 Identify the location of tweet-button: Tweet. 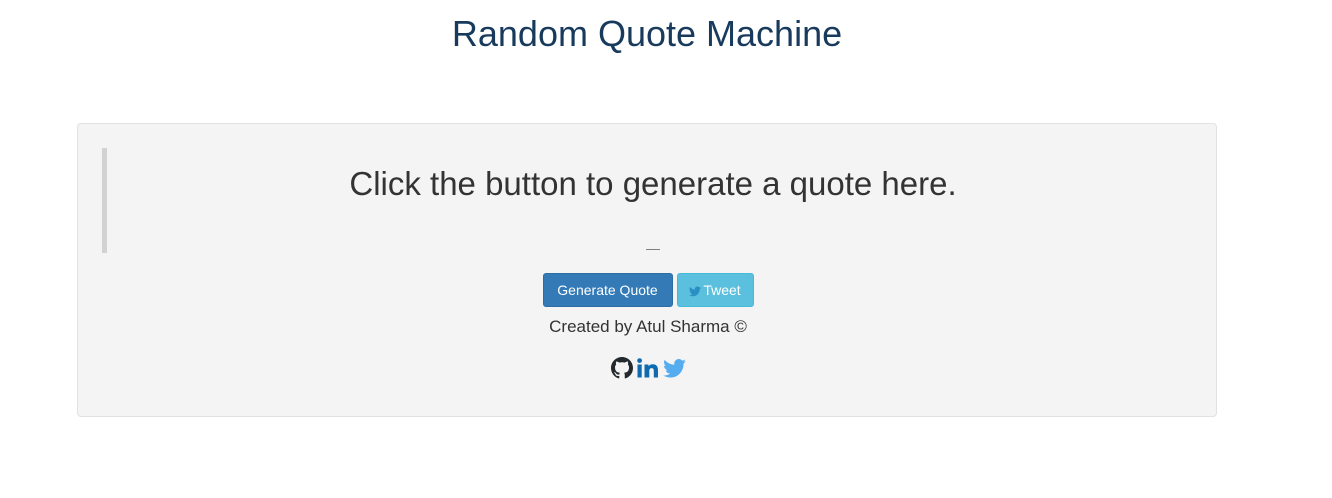
(715, 290).